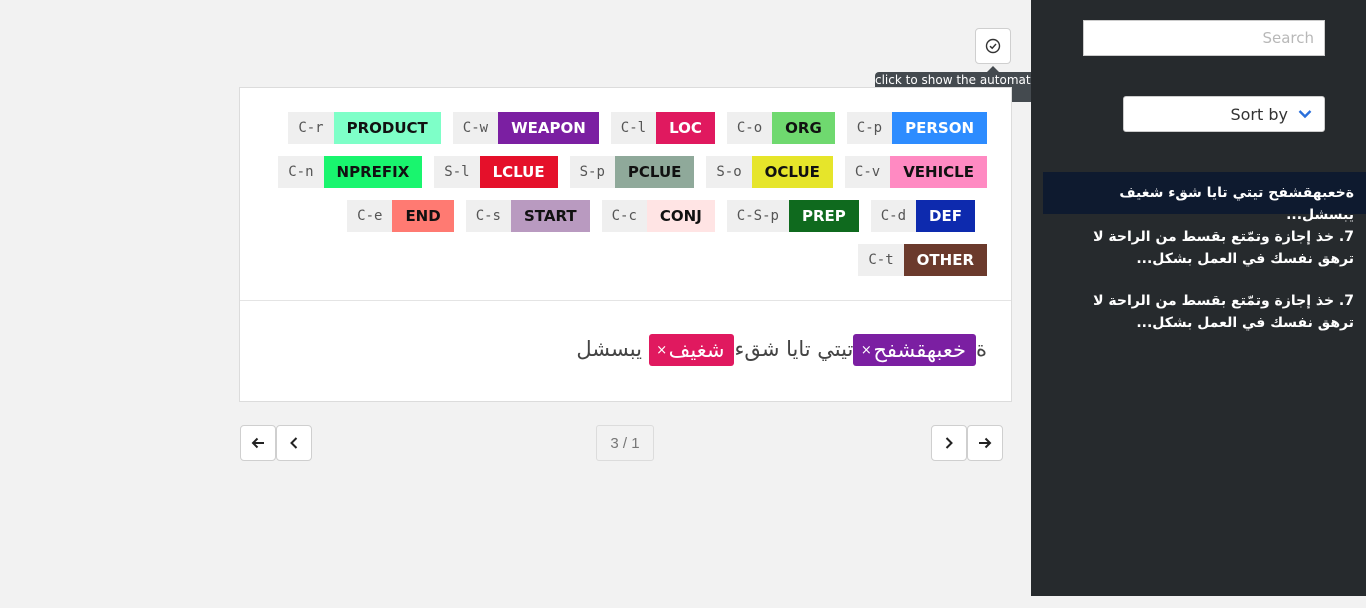 The height and width of the screenshot is (608, 1366). What do you see at coordinates (794, 349) in the screenshot?
I see `text-segment: تيتي تايا شقء` at bounding box center [794, 349].